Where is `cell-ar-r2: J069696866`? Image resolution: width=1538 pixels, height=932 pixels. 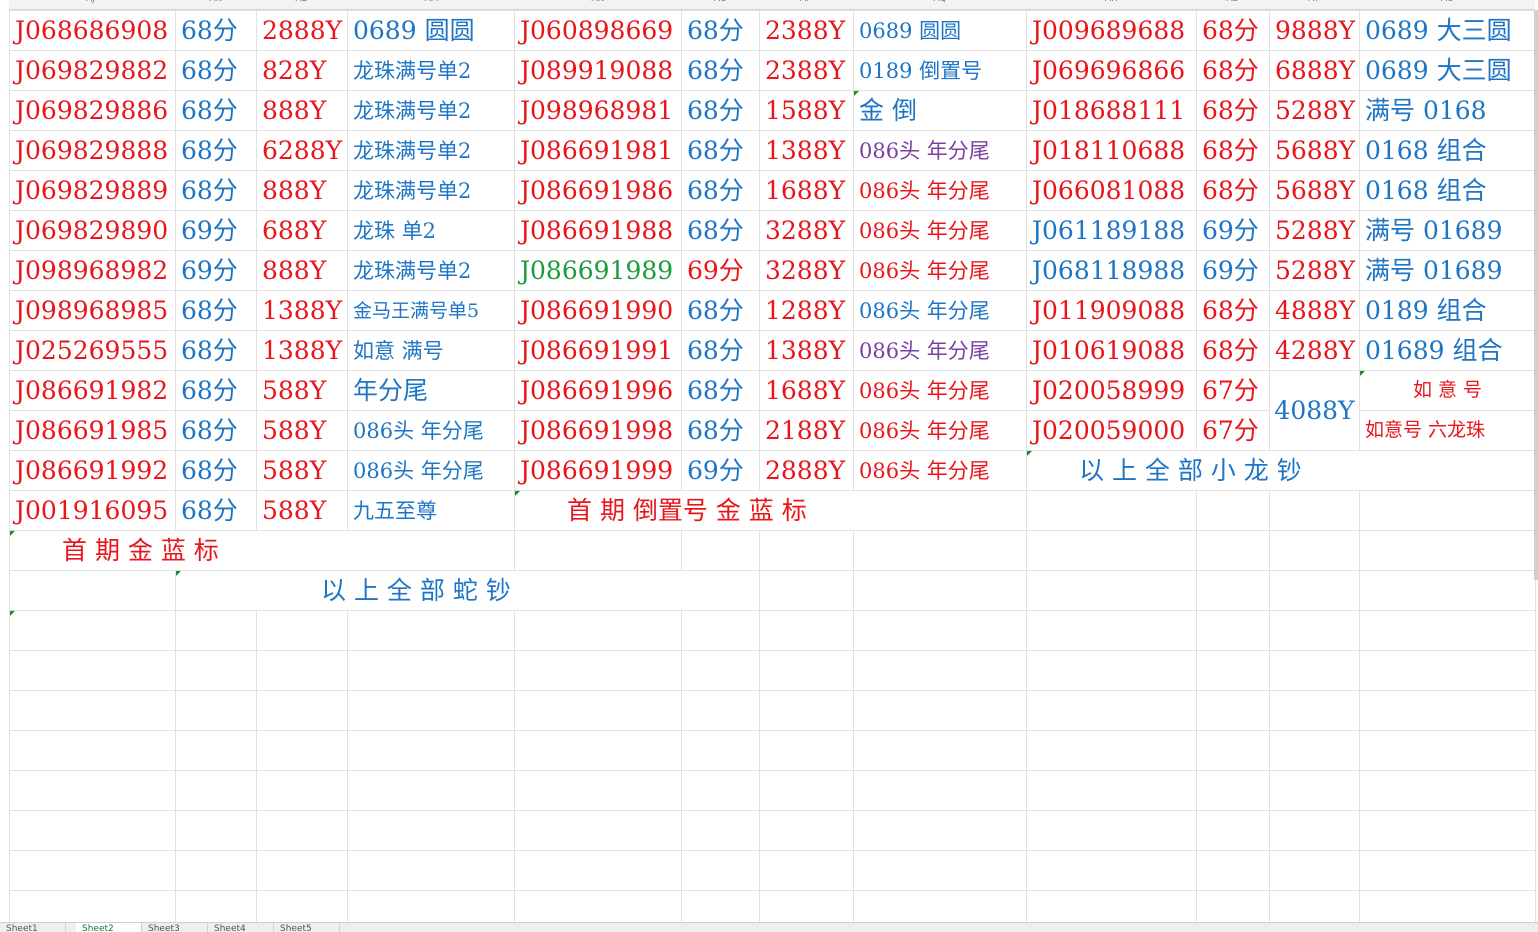 cell-ar-r2: J069696866 is located at coordinates (1111, 70).